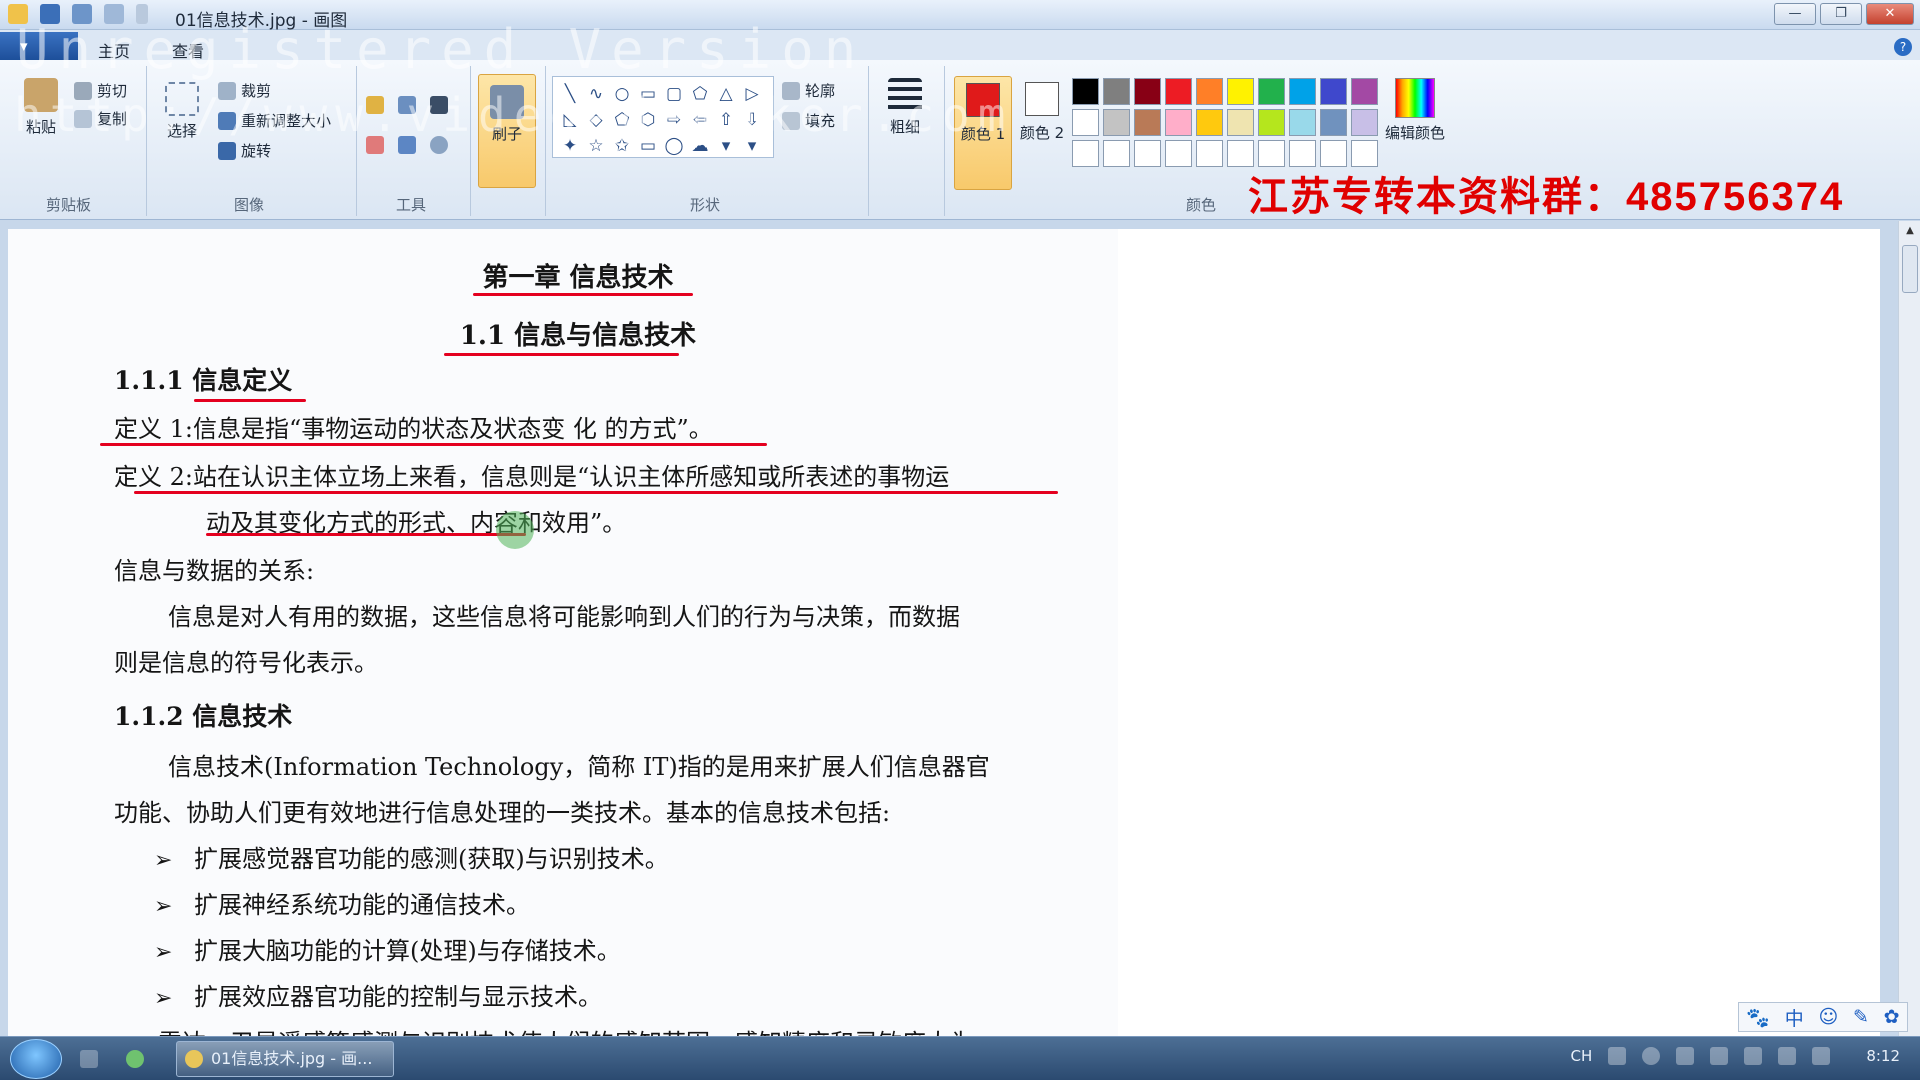 The height and width of the screenshot is (1080, 1920). What do you see at coordinates (1910, 269) in the screenshot?
I see `scroll-thumb` at bounding box center [1910, 269].